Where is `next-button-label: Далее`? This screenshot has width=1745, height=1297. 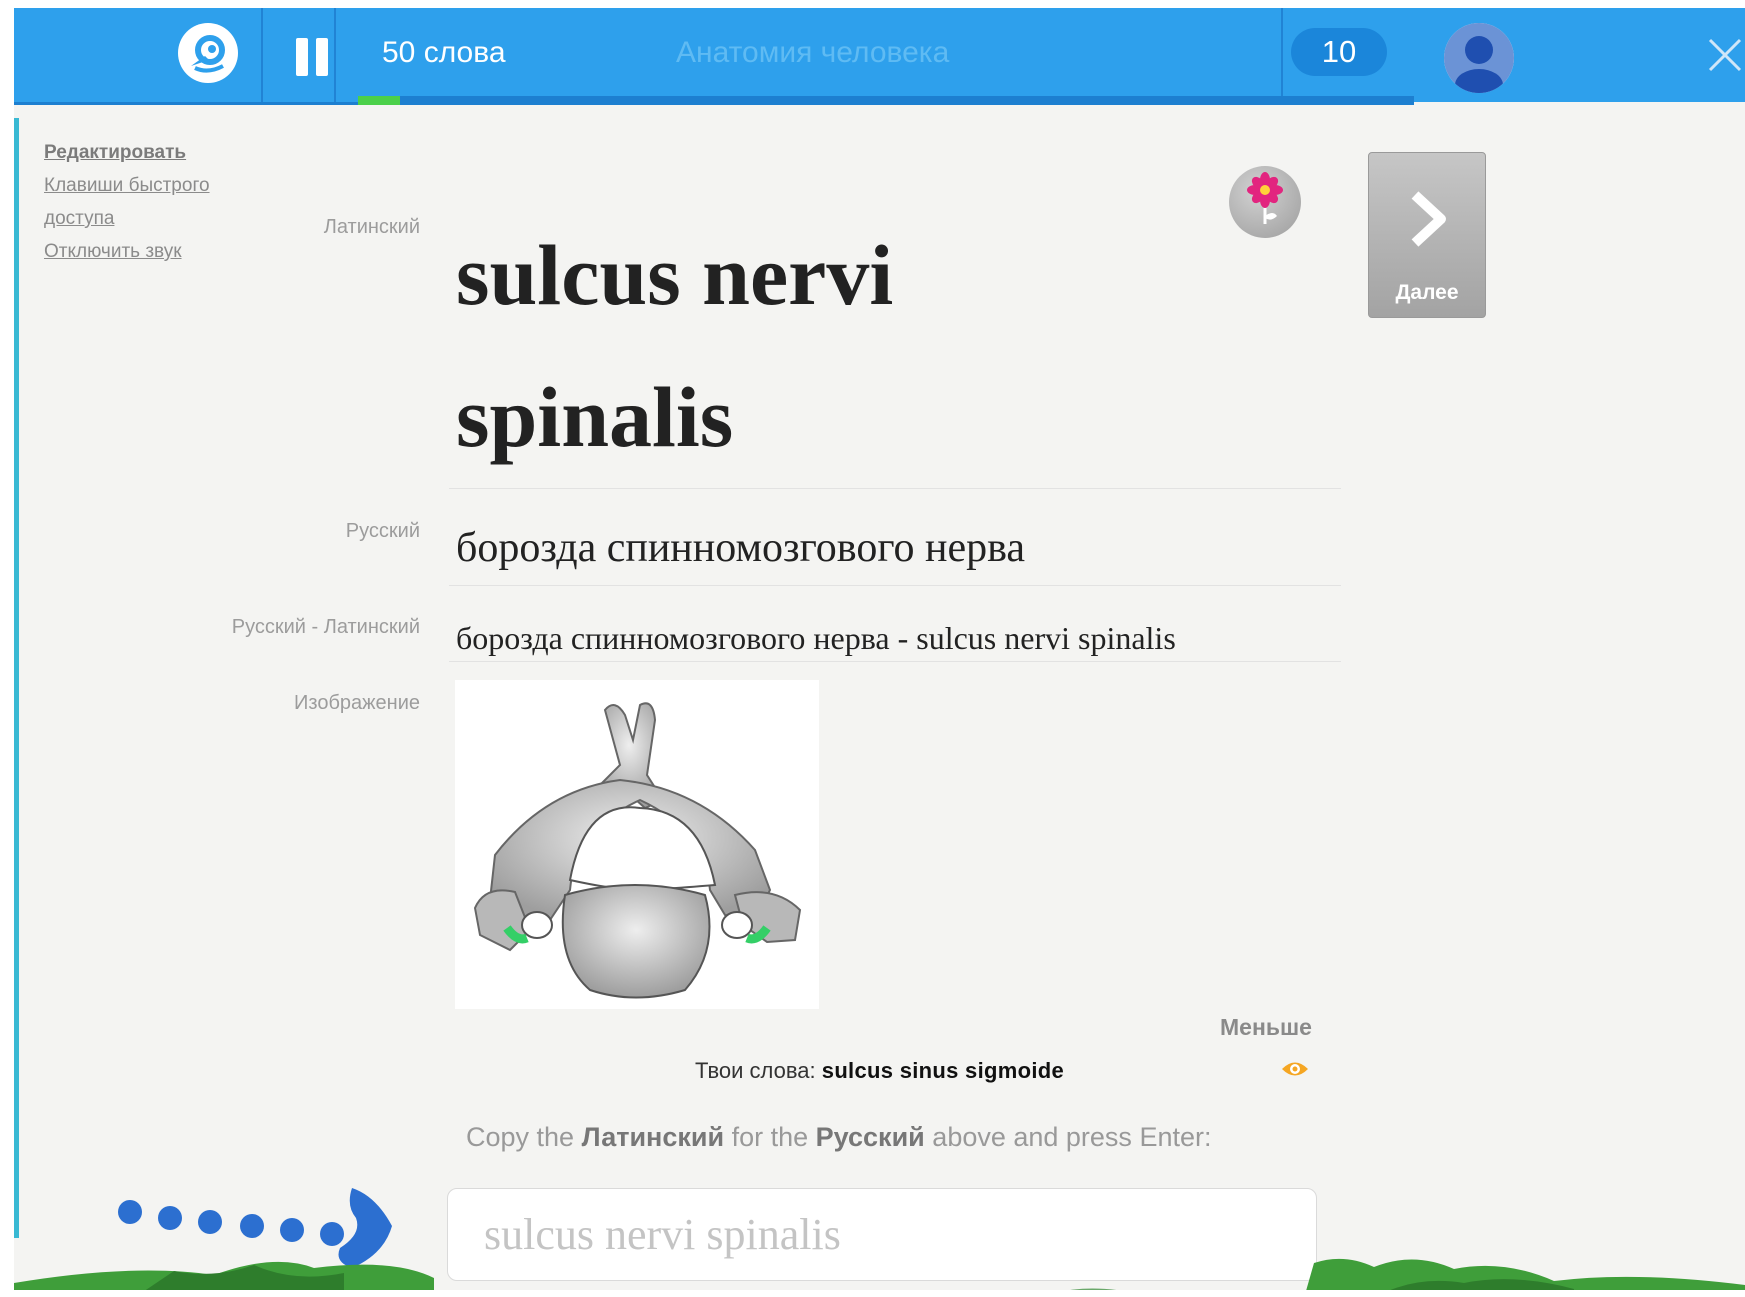
next-button-label: Далее is located at coordinates (1427, 292).